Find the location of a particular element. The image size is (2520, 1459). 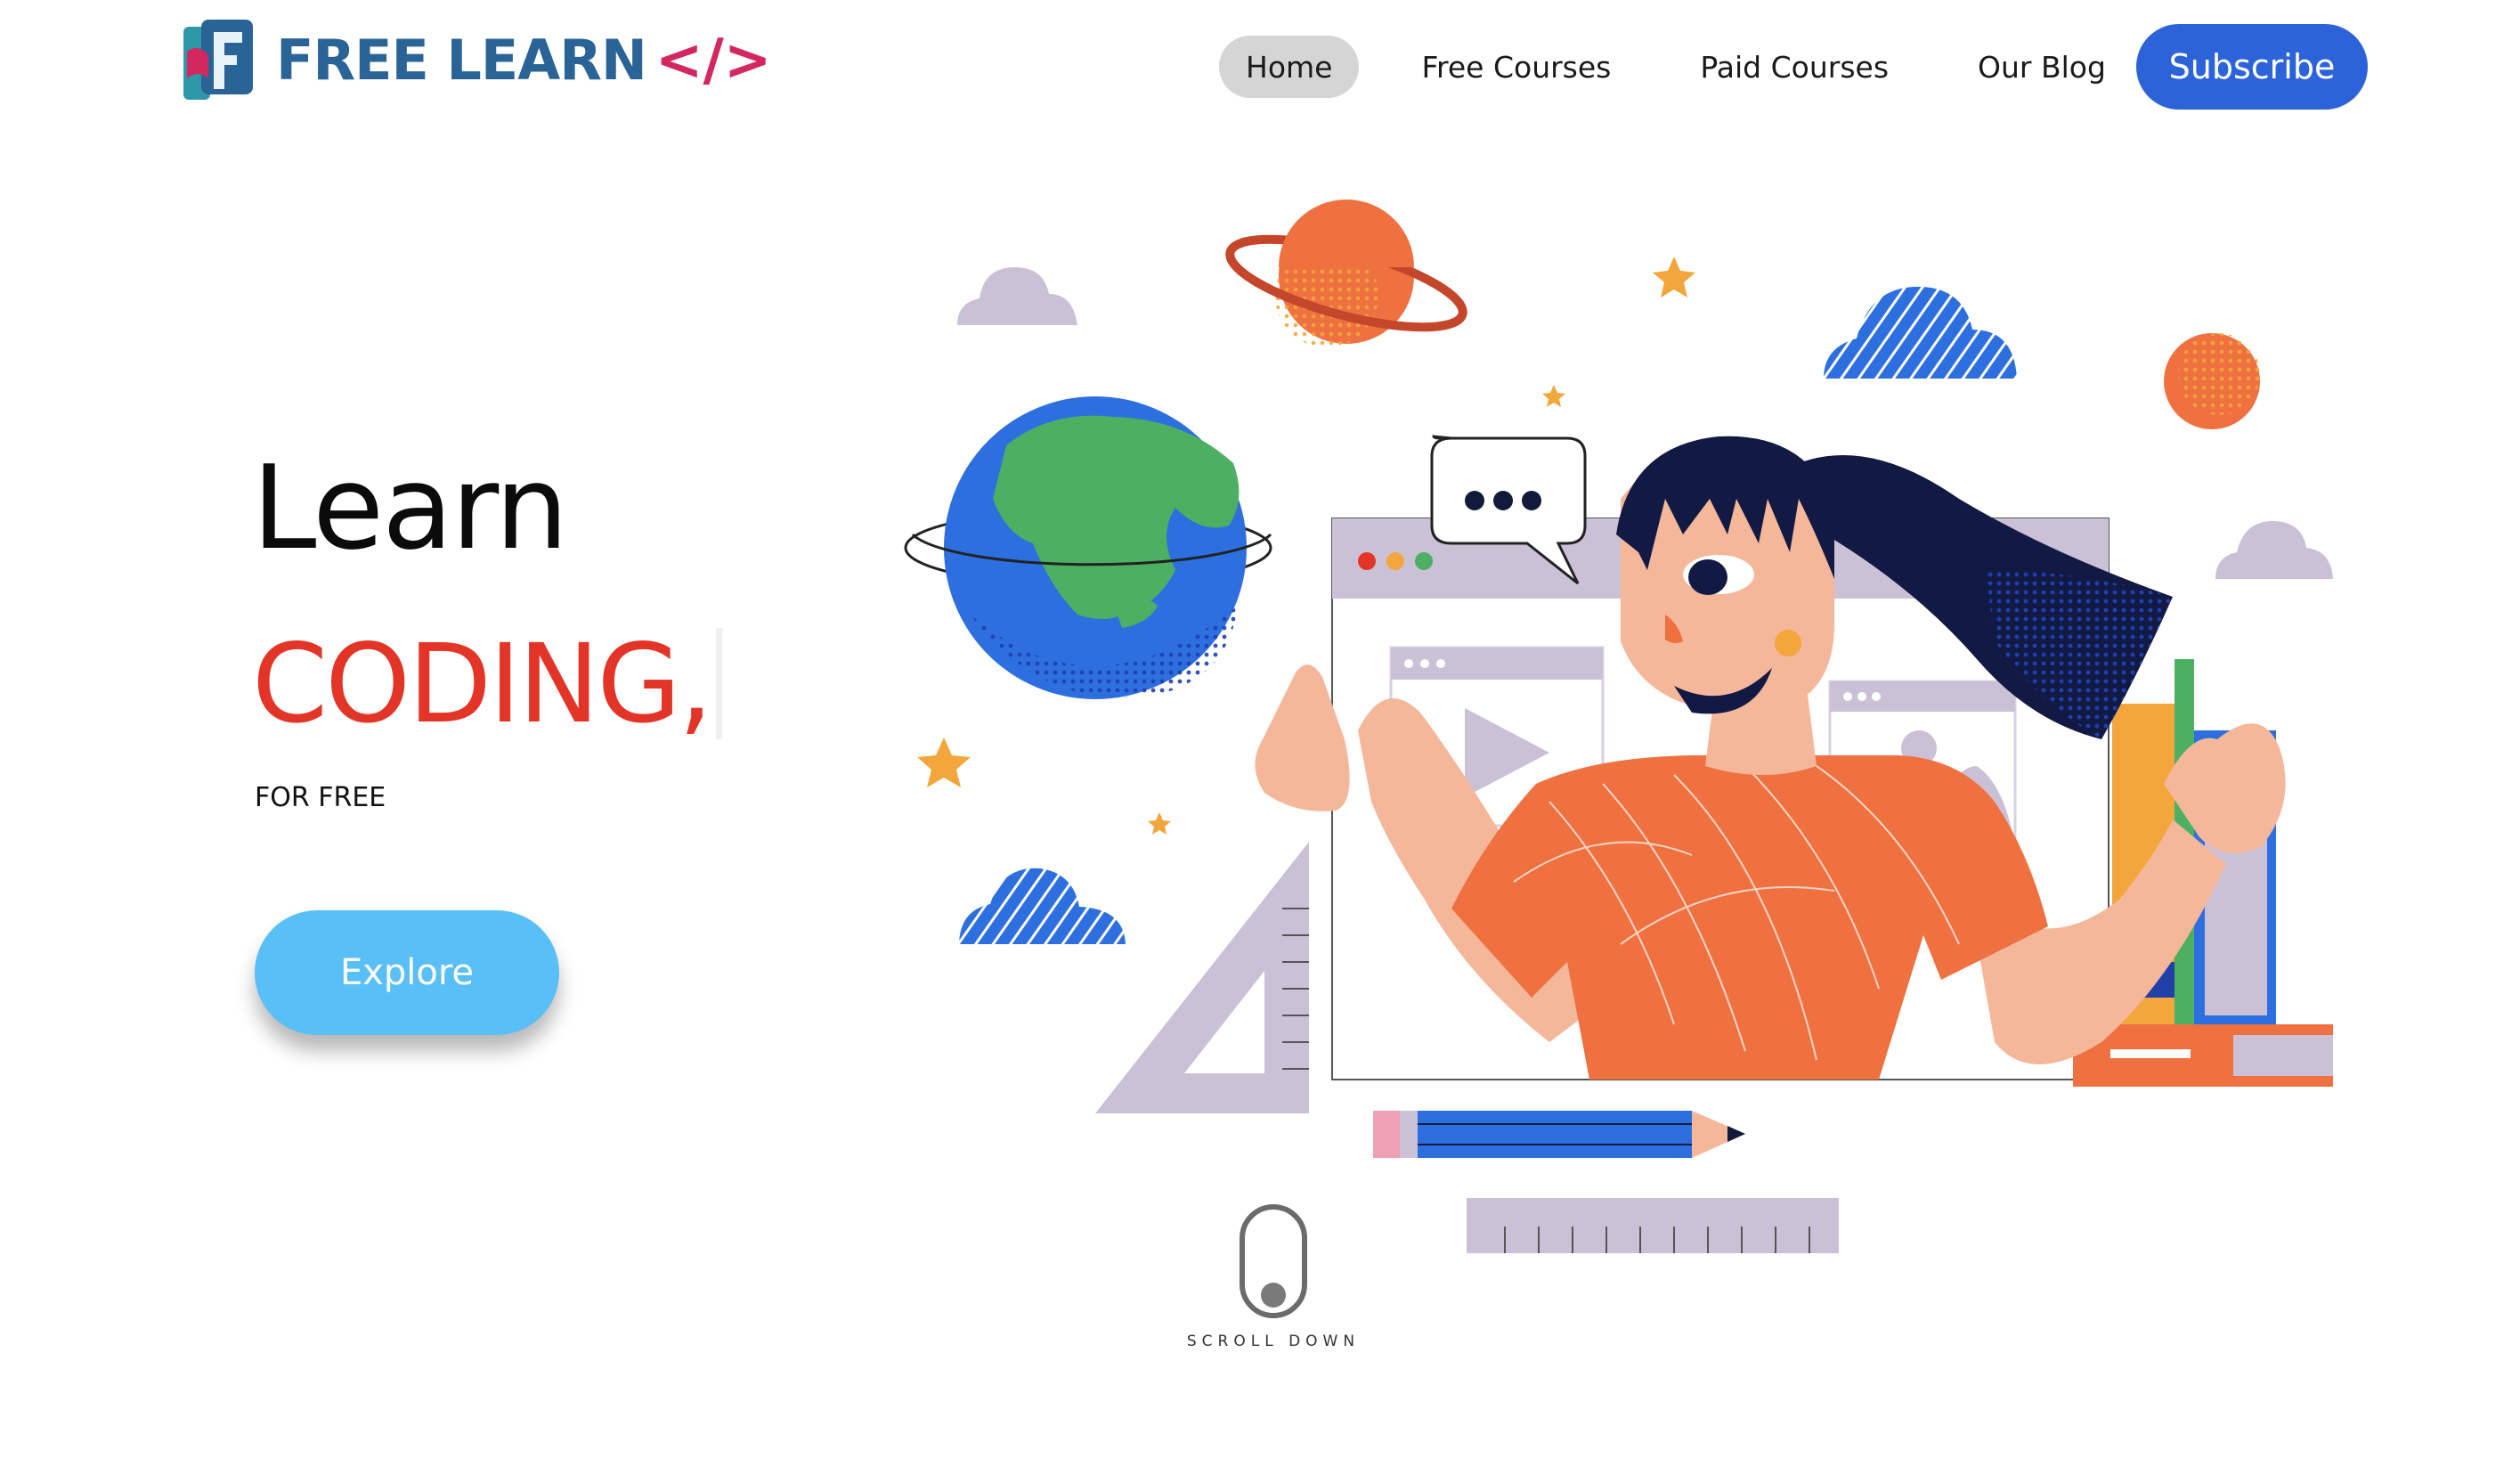

logo-text: FREE LEARN is located at coordinates (461, 61).